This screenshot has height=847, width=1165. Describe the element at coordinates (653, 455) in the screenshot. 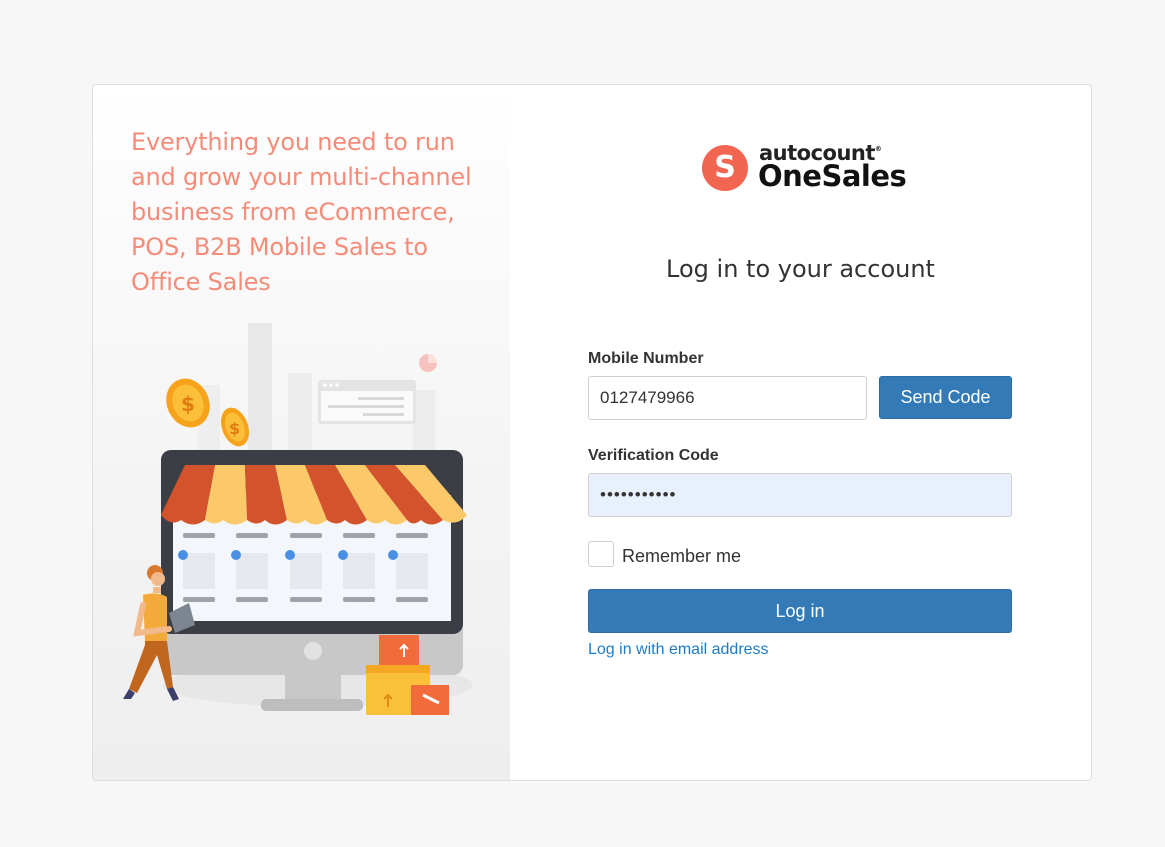

I see `verification-code-label: Verification Code` at that location.